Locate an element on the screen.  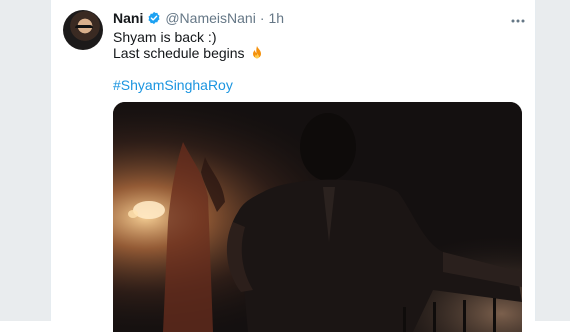
tweet-text-line-1: Shyam is back :) is located at coordinates (165, 37).